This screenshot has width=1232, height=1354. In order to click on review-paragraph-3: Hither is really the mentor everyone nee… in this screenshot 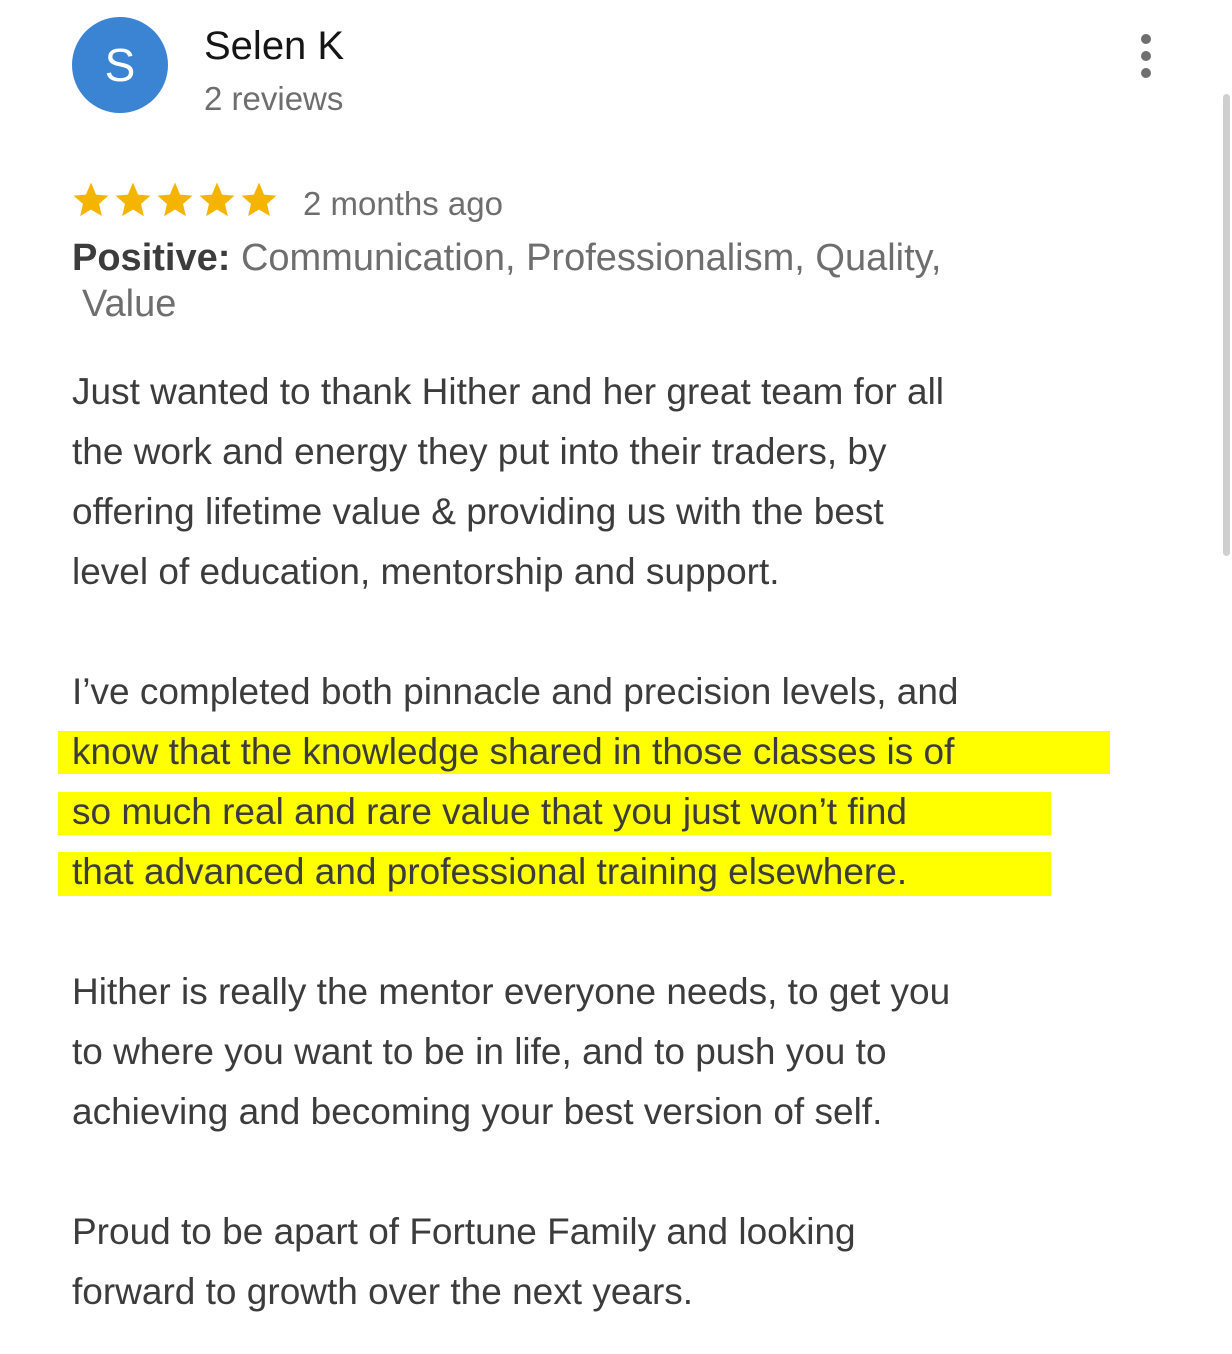, I will do `click(612, 1052)`.